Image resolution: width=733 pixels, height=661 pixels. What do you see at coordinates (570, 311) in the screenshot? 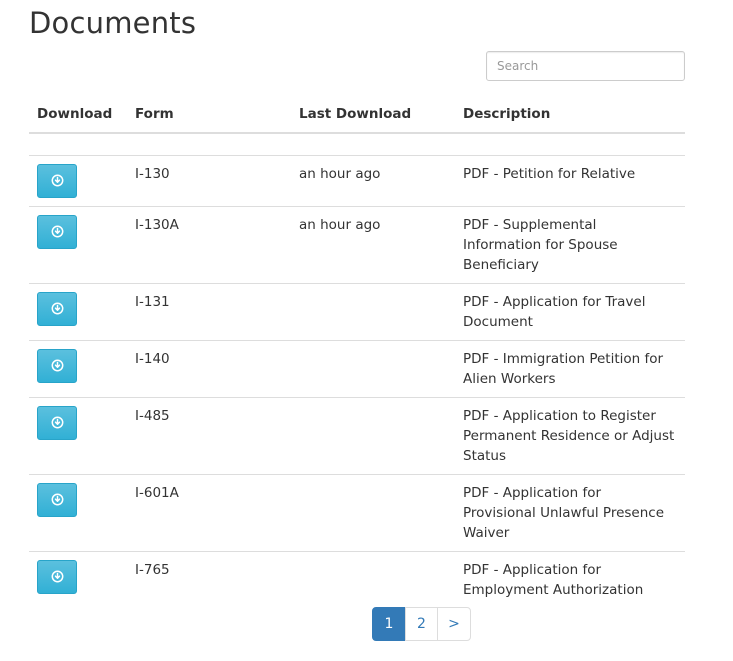
I see `description-cell: PDF - Application for Travel Document` at bounding box center [570, 311].